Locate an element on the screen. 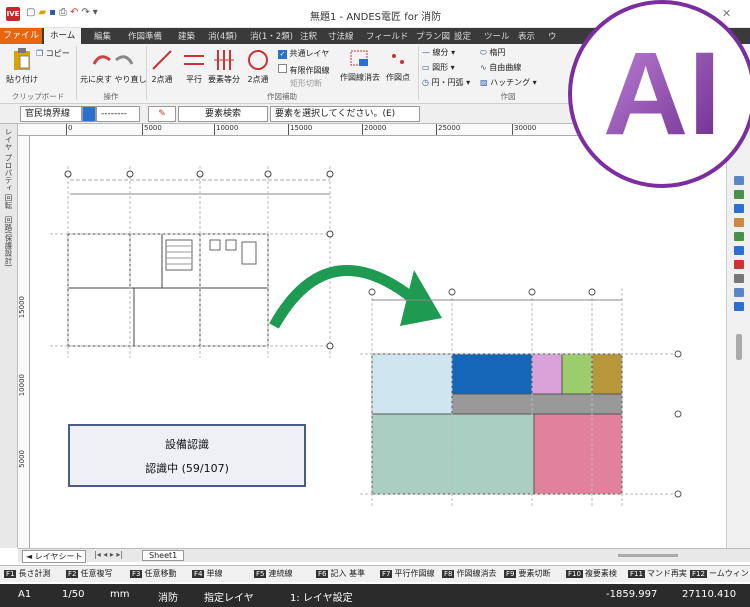 Image resolution: width=750 pixels, height=607 pixels. status-coord-x: -1859.997 is located at coordinates (632, 594).